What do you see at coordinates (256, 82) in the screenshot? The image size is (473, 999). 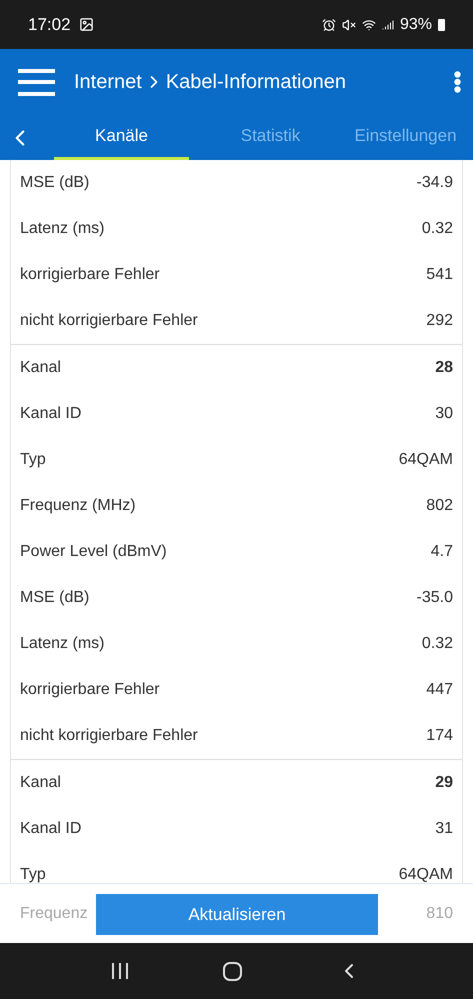 I see `page-title: Kabel-Informationen` at bounding box center [256, 82].